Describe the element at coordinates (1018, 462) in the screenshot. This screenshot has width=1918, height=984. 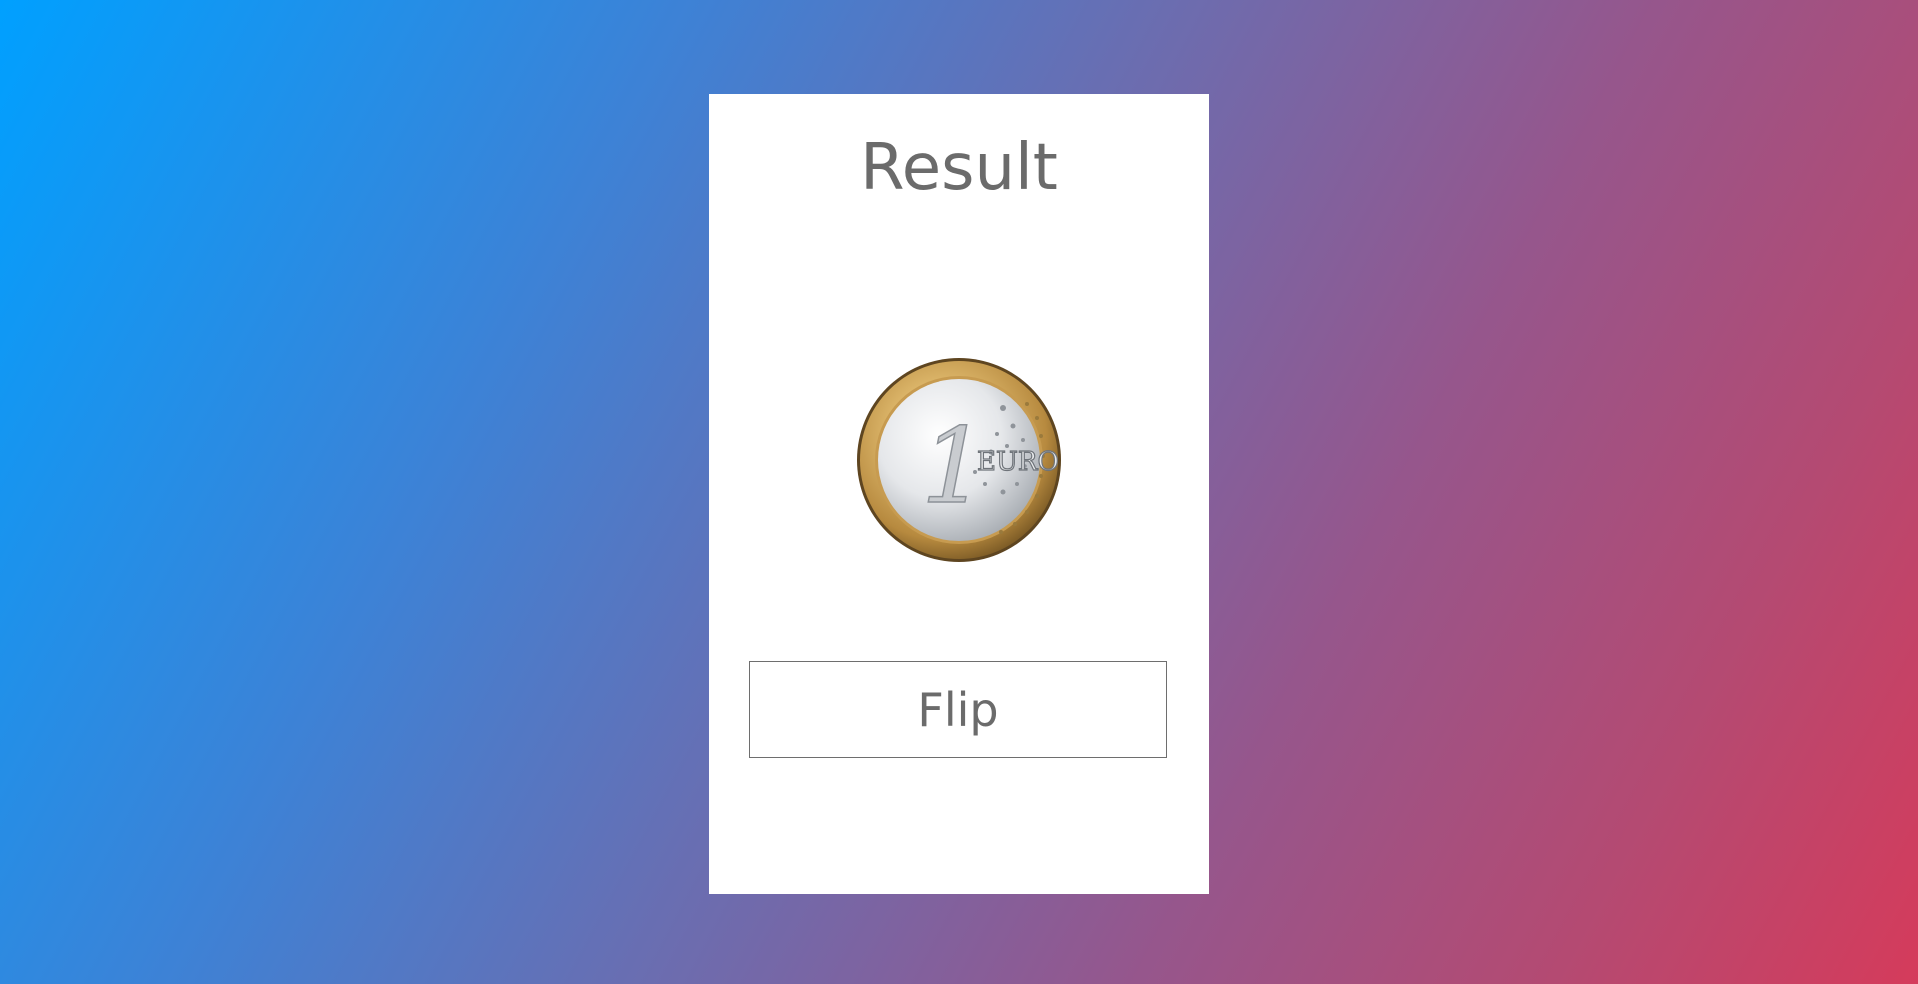
I see `svg-text: EURO` at that location.